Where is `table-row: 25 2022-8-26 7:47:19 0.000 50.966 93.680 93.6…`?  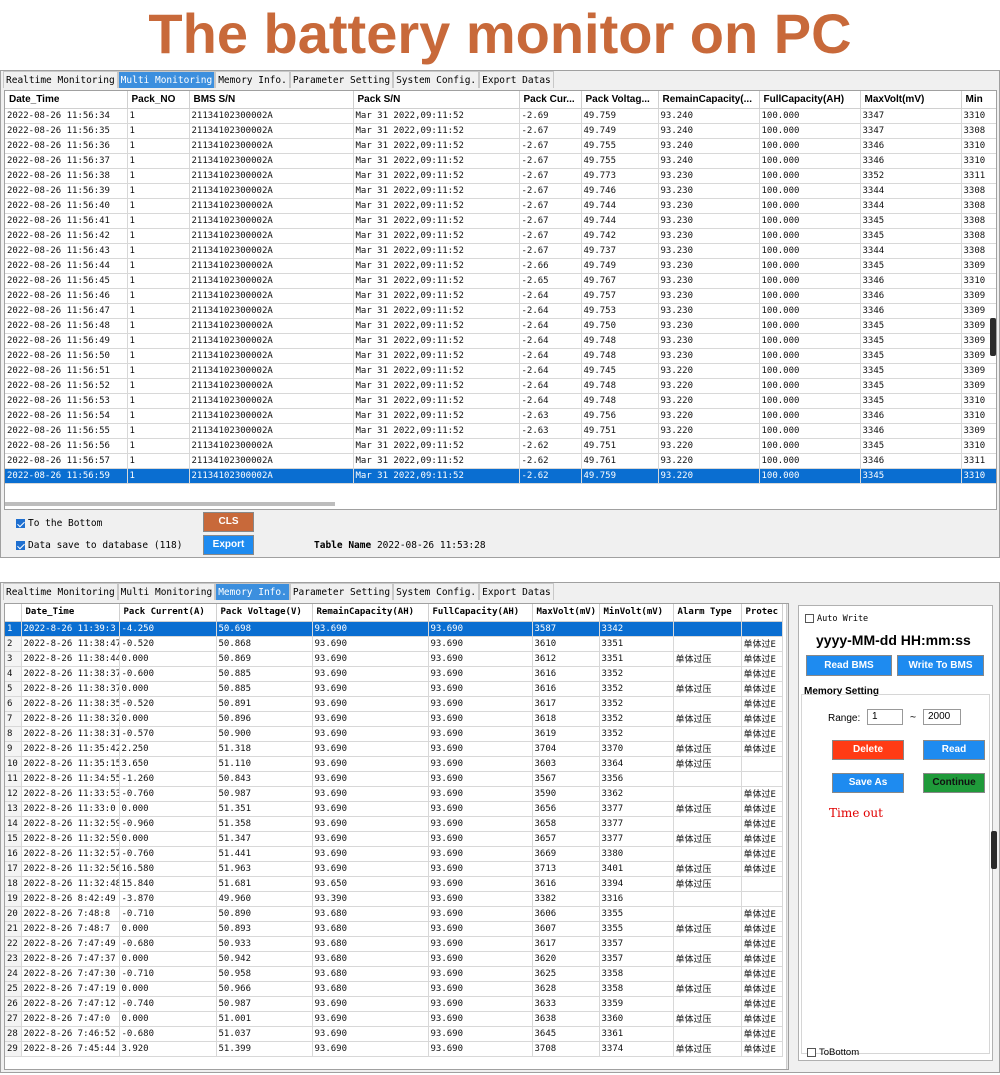 table-row: 25 2022-8-26 7:47:19 0.000 50.966 93.680 93.6… is located at coordinates (394, 989).